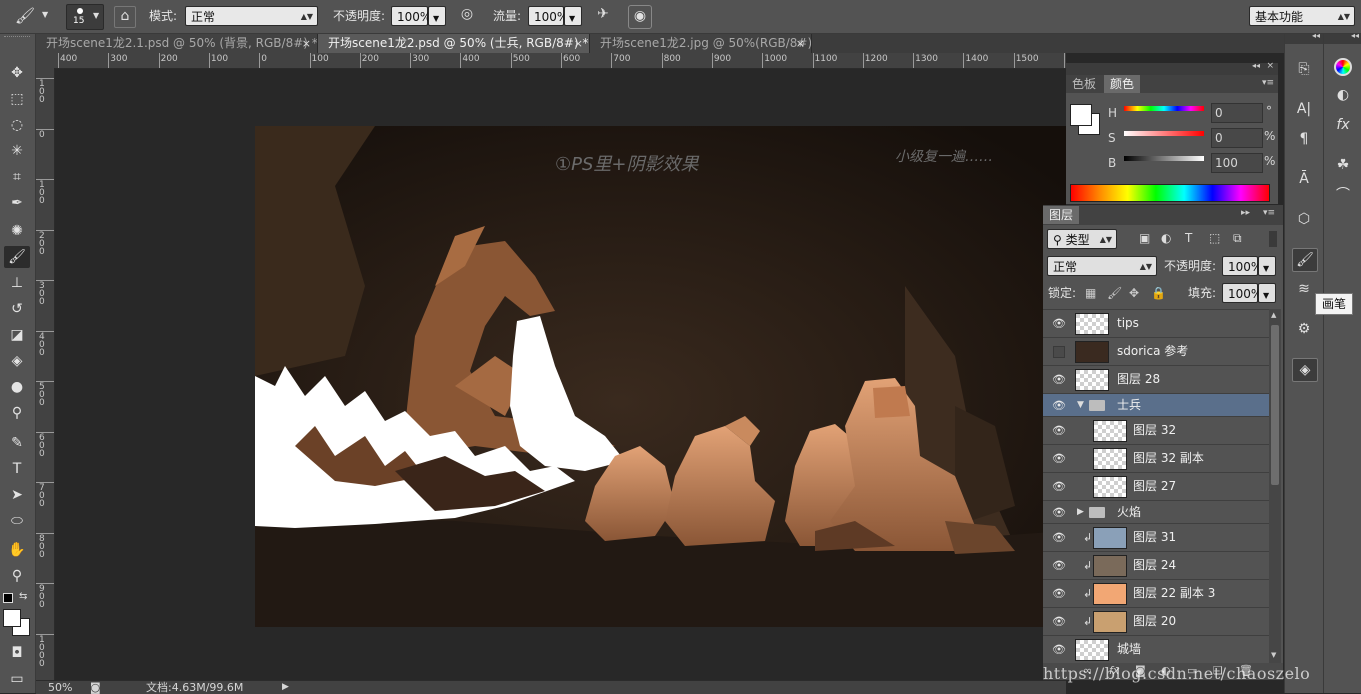 This screenshot has width=1361, height=694. Describe the element at coordinates (17, 73) in the screenshot. I see `move-tool-icon: ✥` at that location.